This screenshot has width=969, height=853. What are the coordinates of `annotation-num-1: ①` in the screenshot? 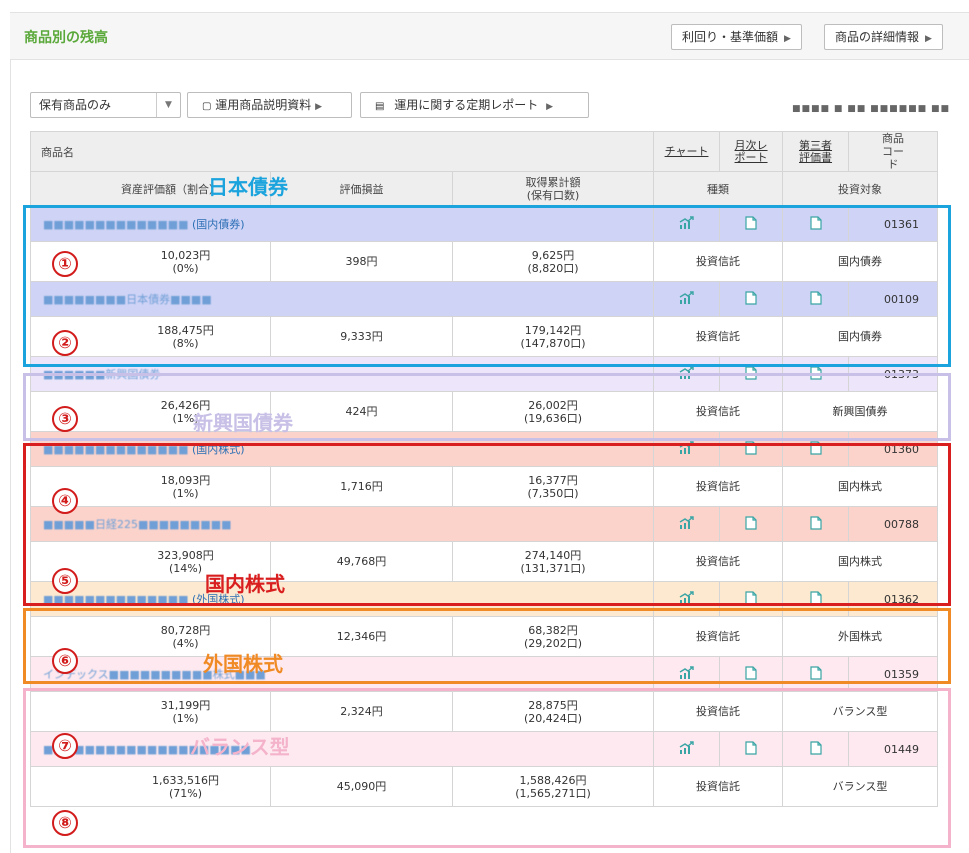 It's located at (65, 264).